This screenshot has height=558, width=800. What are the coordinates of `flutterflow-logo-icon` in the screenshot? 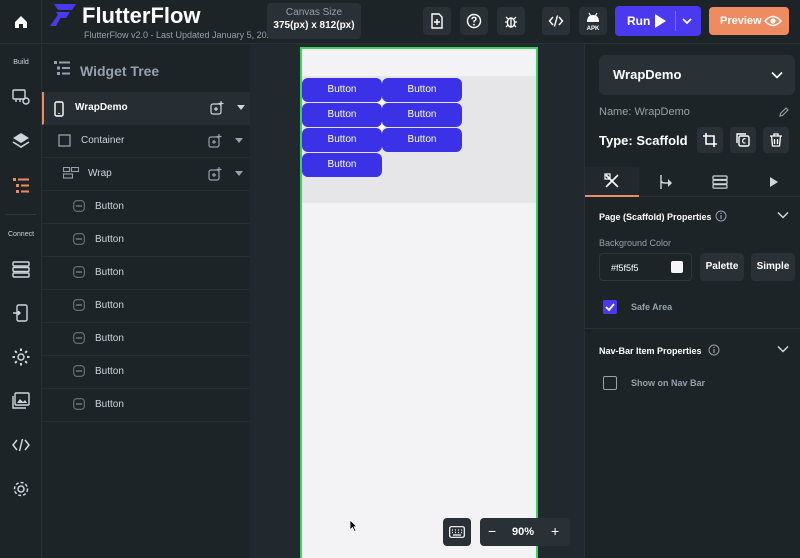 It's located at (63, 15).